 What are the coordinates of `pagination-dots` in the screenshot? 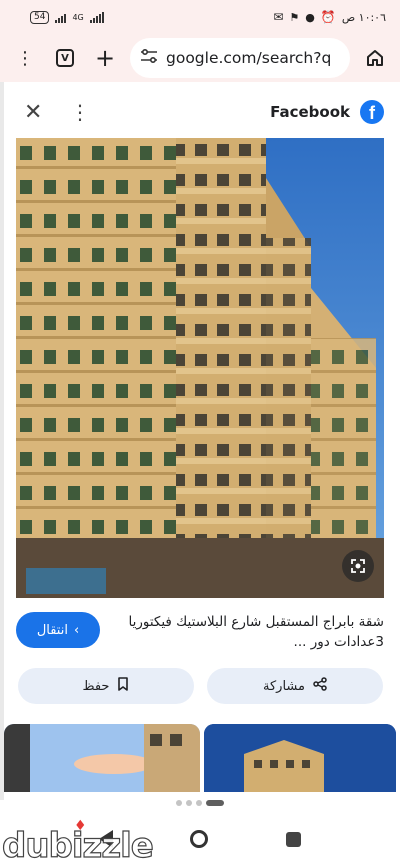 It's located at (200, 803).